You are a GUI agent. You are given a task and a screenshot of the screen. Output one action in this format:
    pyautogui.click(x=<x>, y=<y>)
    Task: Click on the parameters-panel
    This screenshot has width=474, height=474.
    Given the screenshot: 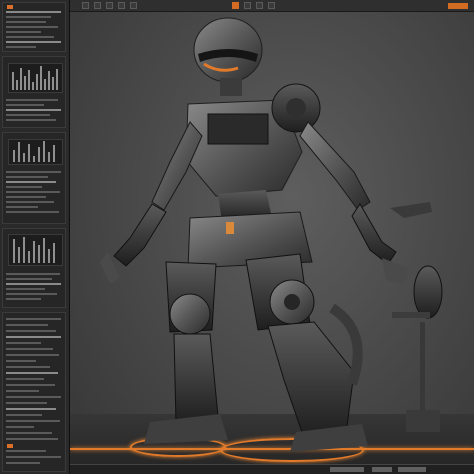 What is the action you would take?
    pyautogui.click(x=34, y=392)
    